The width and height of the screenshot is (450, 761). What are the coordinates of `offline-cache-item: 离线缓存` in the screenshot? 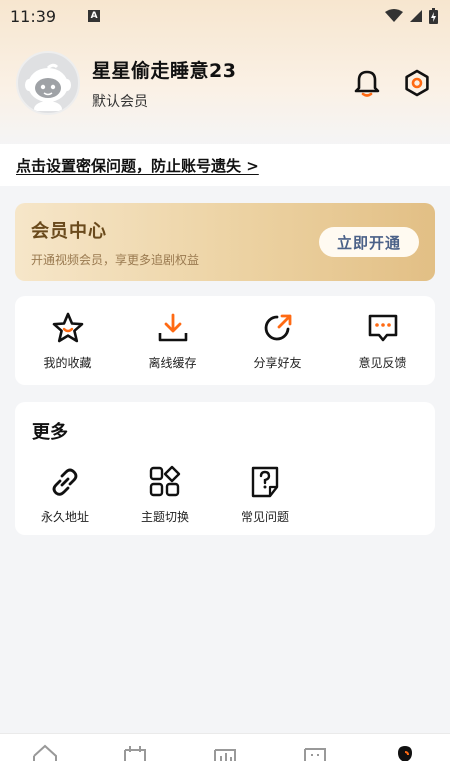 It's located at (172, 340).